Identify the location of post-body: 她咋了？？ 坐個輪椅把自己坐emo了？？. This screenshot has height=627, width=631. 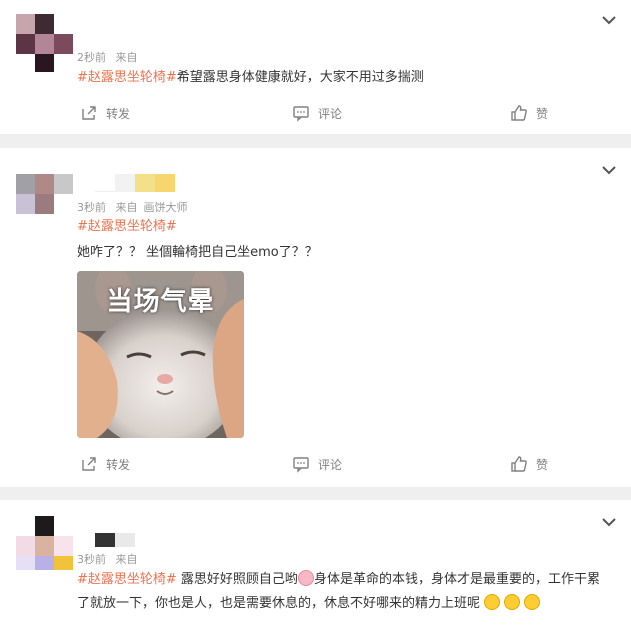
(197, 252).